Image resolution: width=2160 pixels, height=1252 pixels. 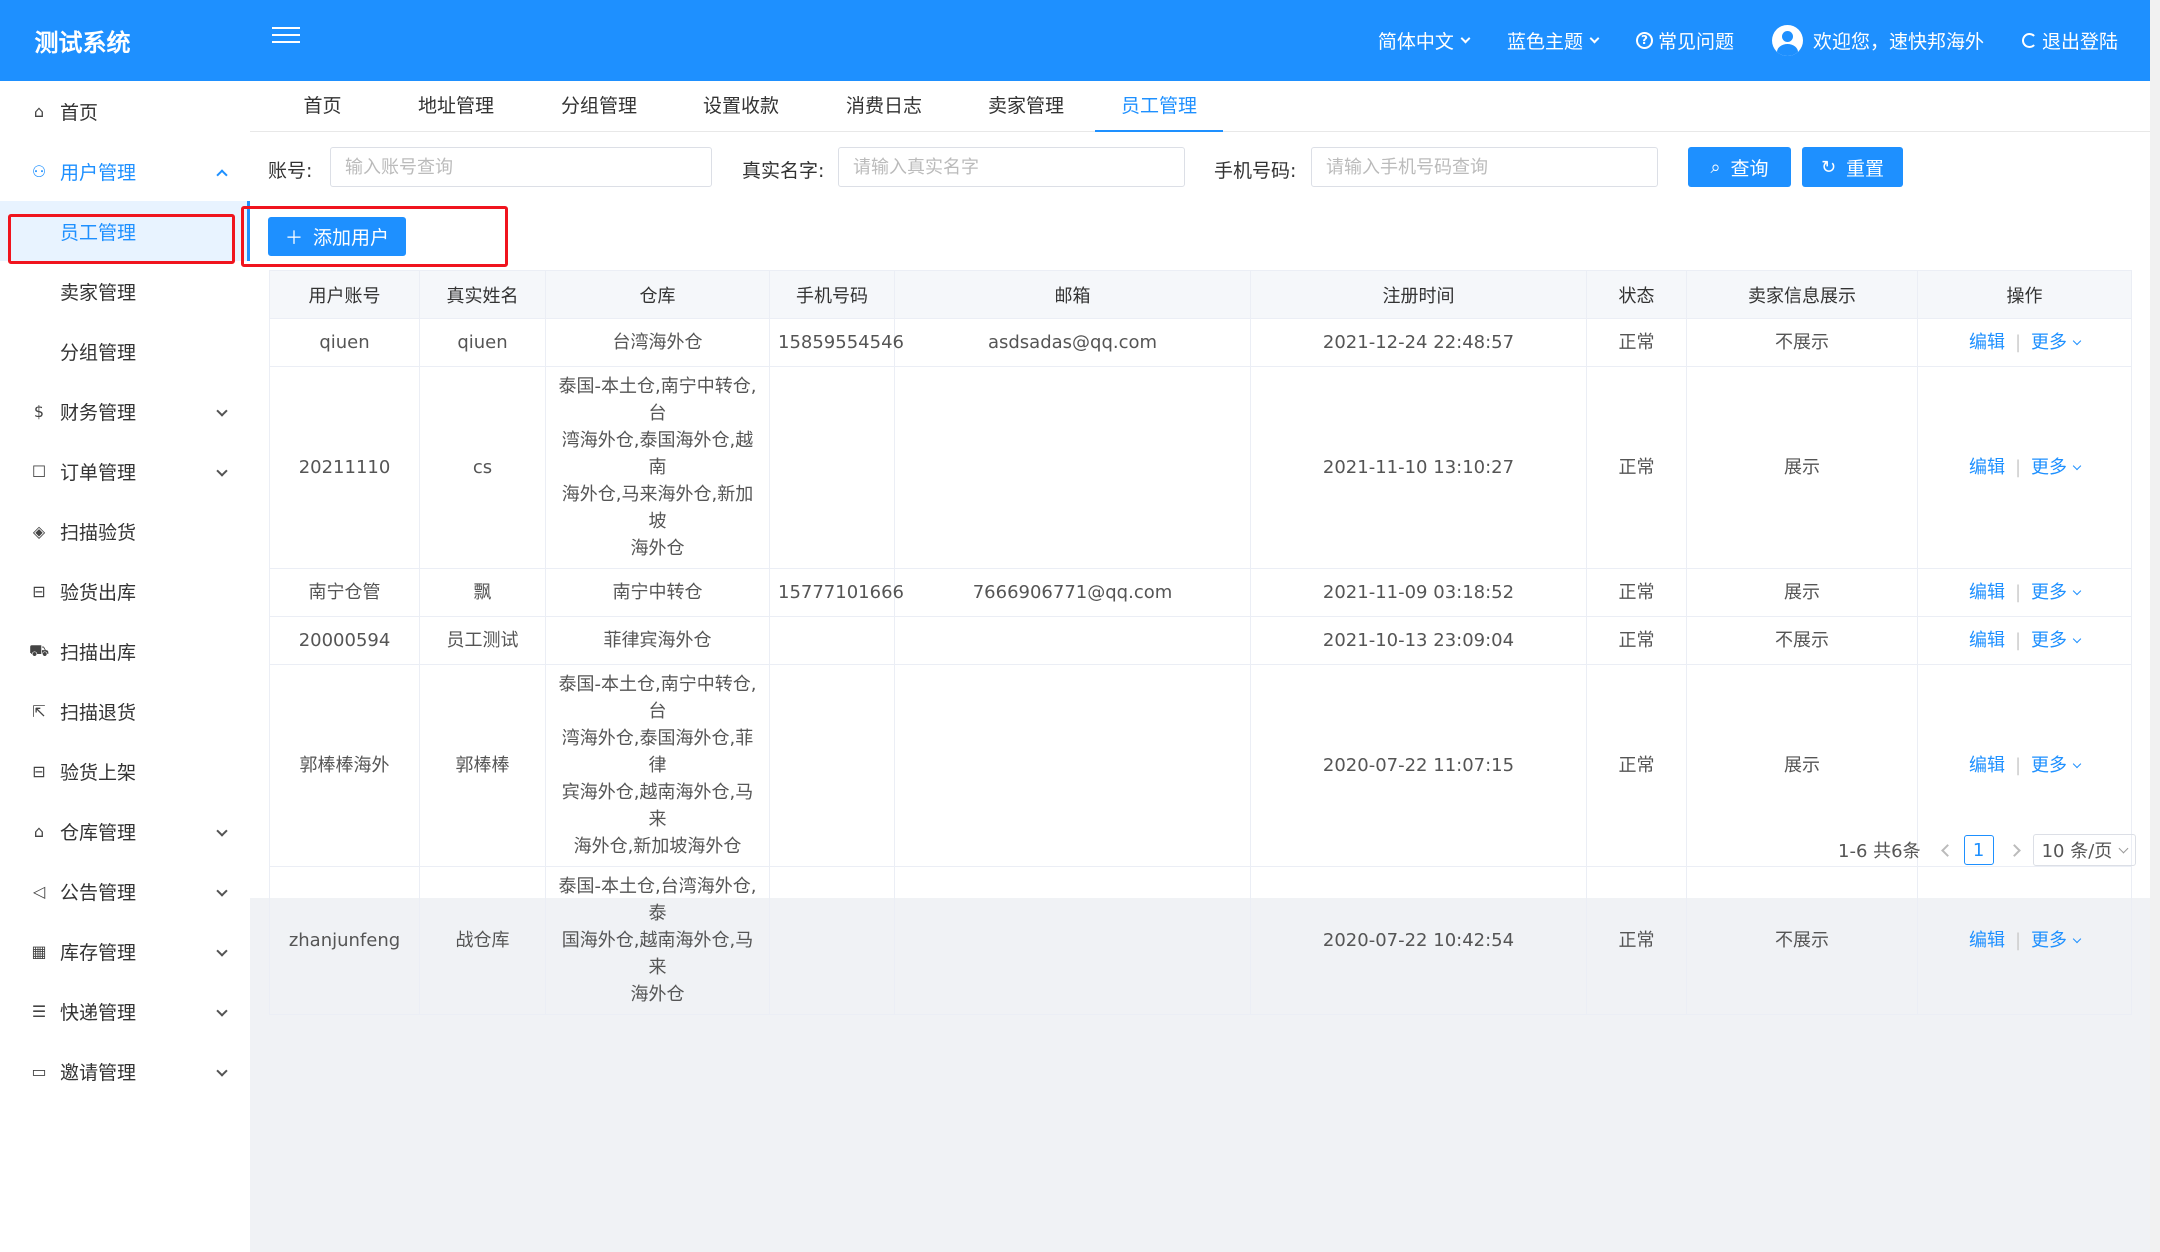 What do you see at coordinates (2069, 40) in the screenshot?
I see `logout-button: 退出登陆` at bounding box center [2069, 40].